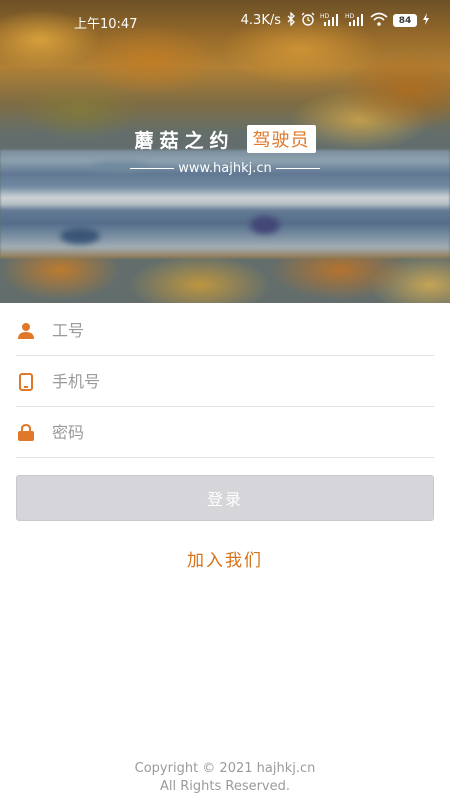  I want to click on status-right-group: 4.3K/s HD HD 84, so click(335, 20).